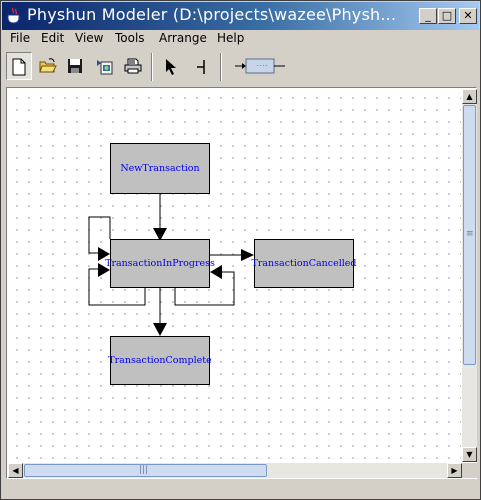 Image resolution: width=481 pixels, height=500 pixels. What do you see at coordinates (89, 39) in the screenshot?
I see `menu-view: View` at bounding box center [89, 39].